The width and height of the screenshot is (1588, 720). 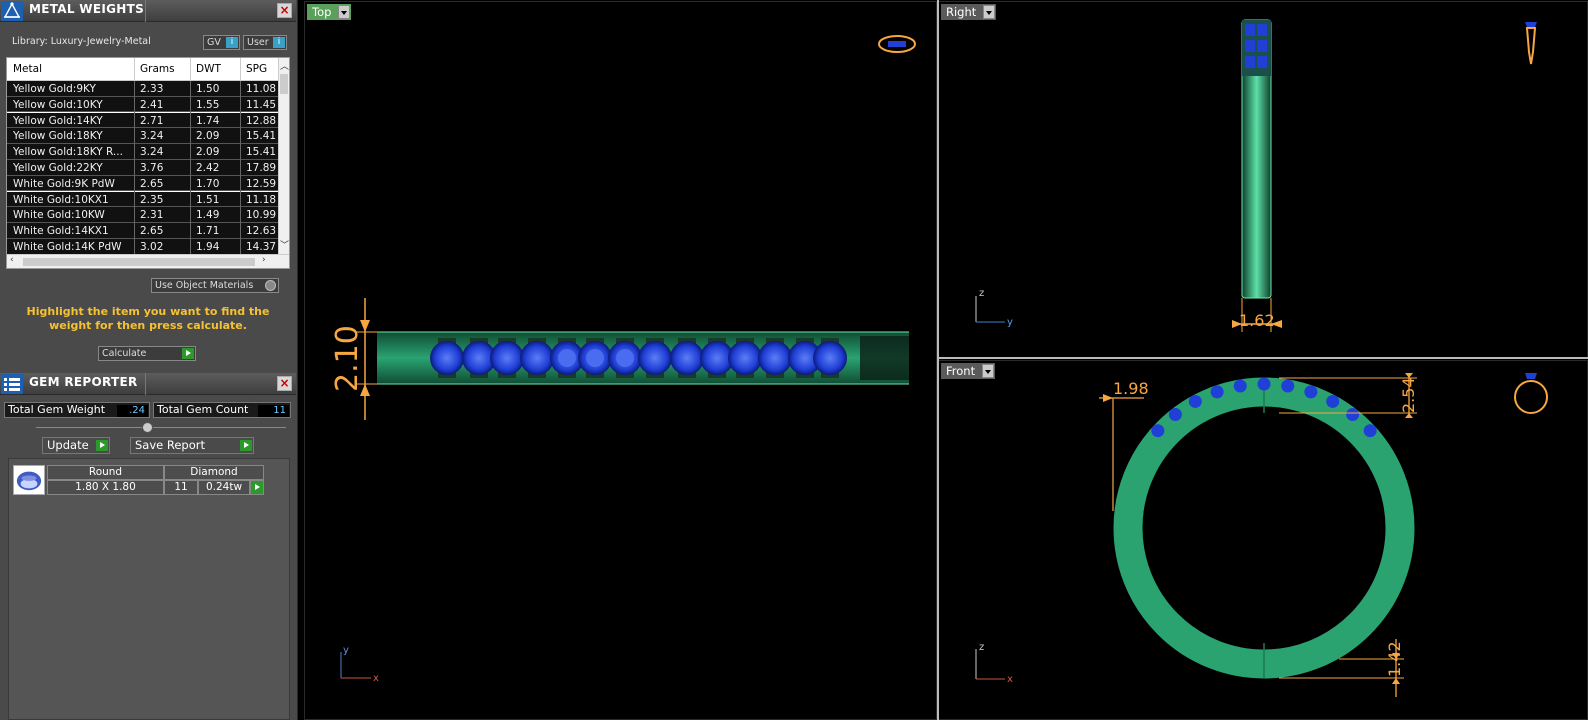 What do you see at coordinates (152, 104) in the screenshot?
I see `grams-cell: 2.41` at bounding box center [152, 104].